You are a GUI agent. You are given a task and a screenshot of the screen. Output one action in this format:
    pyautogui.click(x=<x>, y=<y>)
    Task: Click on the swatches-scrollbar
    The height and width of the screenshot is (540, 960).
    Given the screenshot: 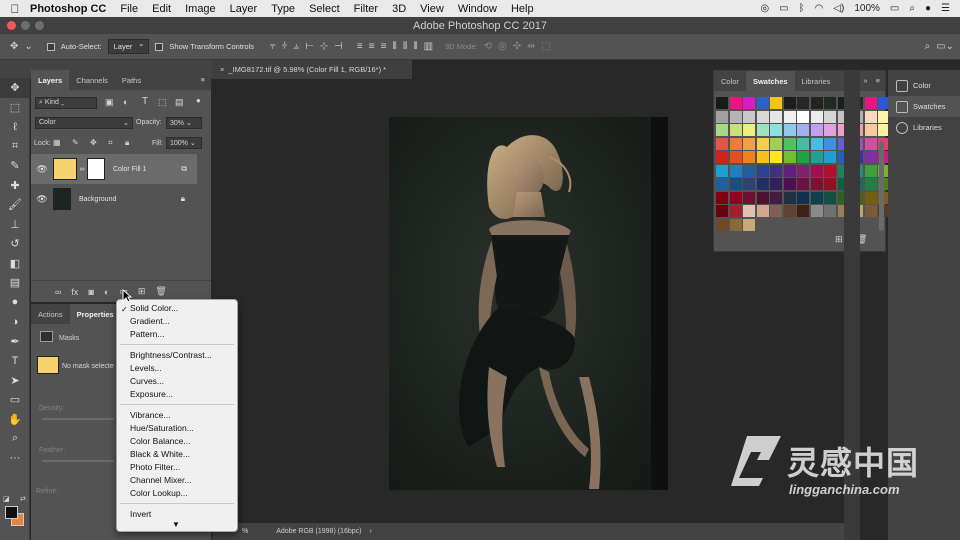 What is the action you would take?
    pyautogui.click(x=881, y=186)
    